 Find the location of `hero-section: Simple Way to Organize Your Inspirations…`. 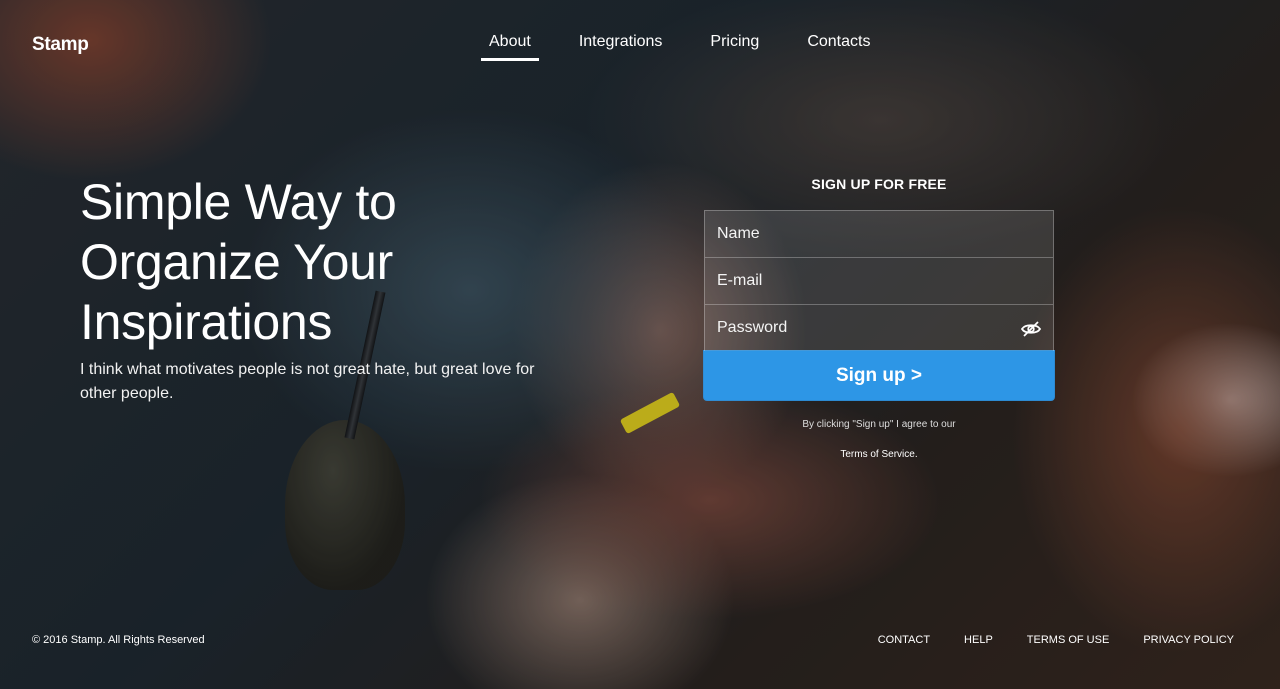

hero-section: Simple Way to Organize Your Inspirations… is located at coordinates (325, 289).